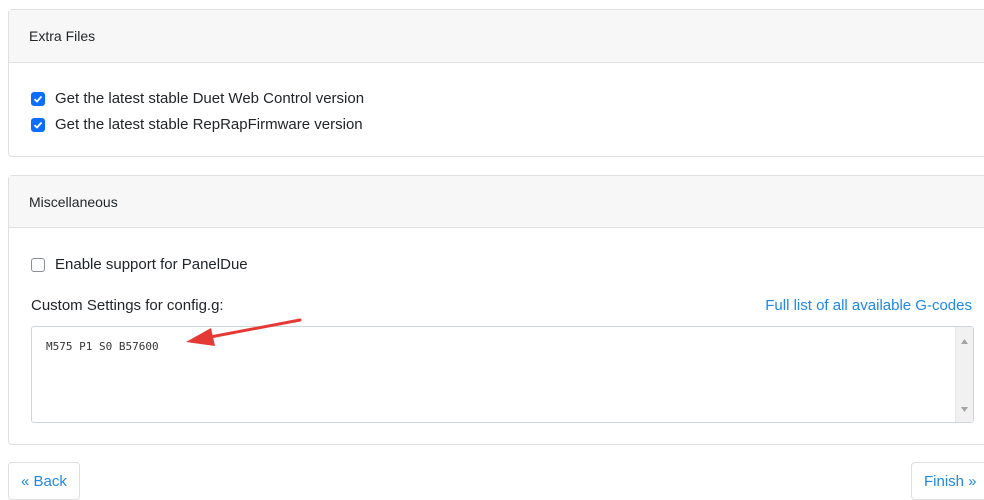 Image resolution: width=984 pixels, height=500 pixels. Describe the element at coordinates (73, 201) in the screenshot. I see `miscellaneous-title: Miscellaneous` at that location.